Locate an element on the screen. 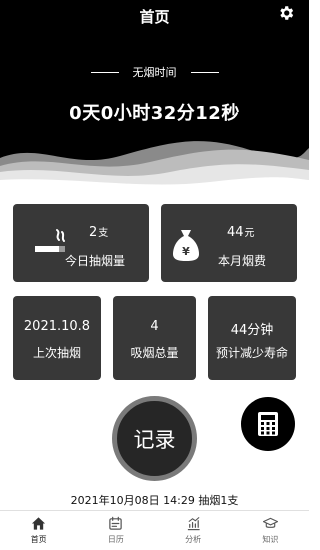 This screenshot has height=550, width=320. record-button-label: 记录 is located at coordinates (154, 439).